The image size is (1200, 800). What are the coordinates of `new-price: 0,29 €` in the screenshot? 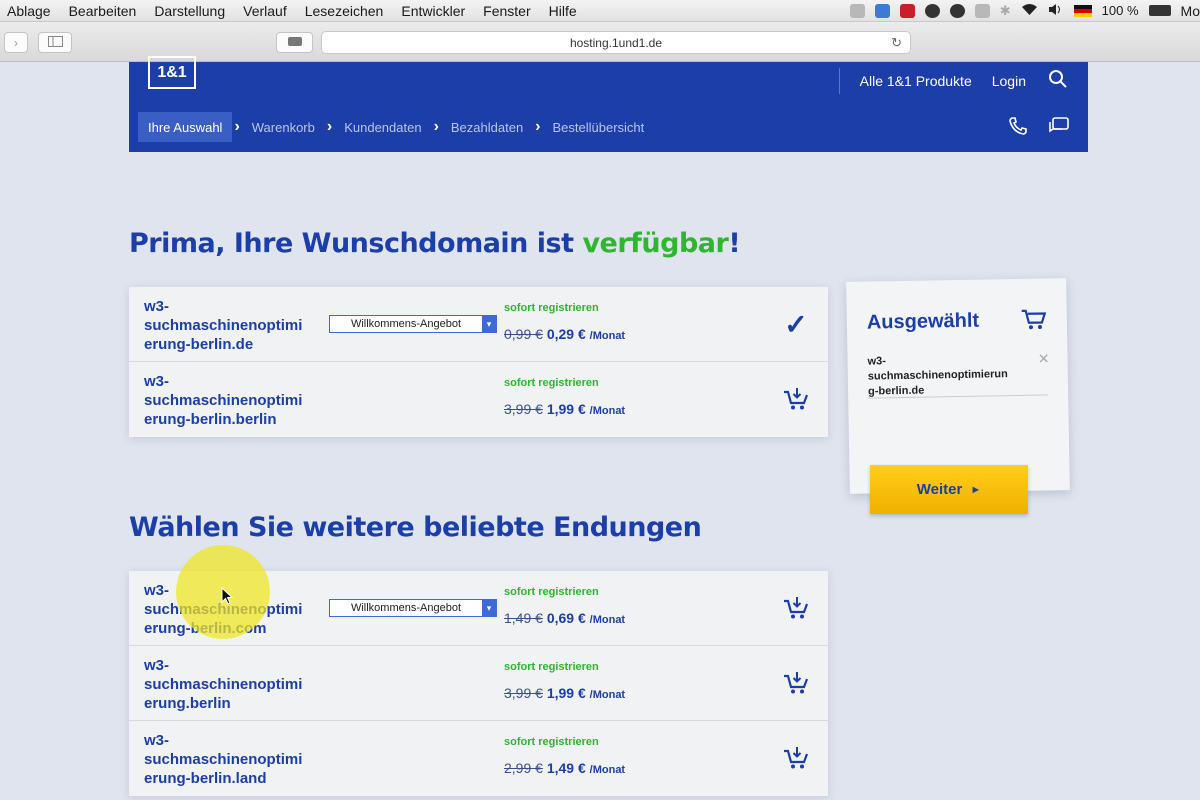 It's located at (566, 334).